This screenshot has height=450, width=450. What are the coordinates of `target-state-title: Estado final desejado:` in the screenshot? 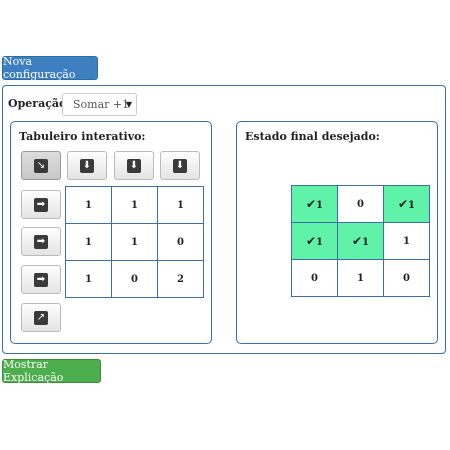 It's located at (312, 136).